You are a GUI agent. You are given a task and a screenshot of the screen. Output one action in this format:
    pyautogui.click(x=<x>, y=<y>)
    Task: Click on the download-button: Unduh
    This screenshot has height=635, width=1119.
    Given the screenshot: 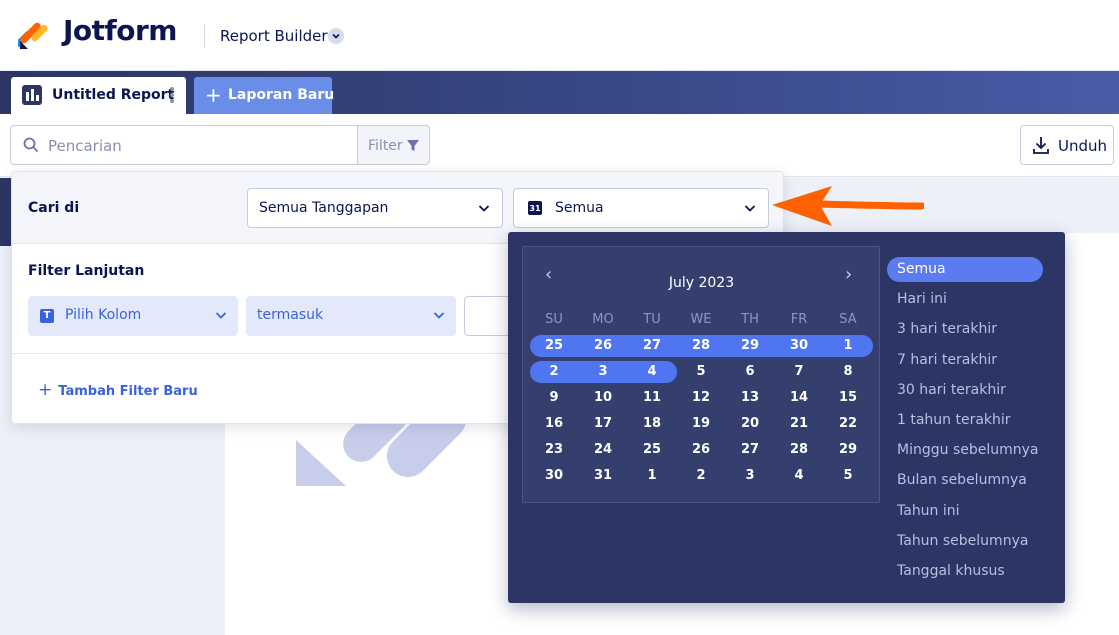 What is the action you would take?
    pyautogui.click(x=1067, y=145)
    